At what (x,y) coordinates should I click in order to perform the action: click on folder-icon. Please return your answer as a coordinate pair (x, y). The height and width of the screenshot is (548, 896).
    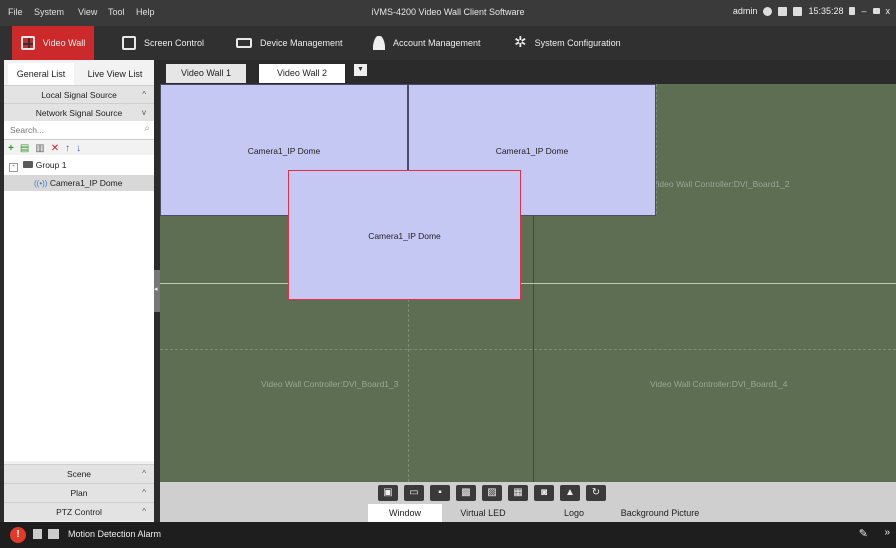
    Looking at the image, I should click on (28, 164).